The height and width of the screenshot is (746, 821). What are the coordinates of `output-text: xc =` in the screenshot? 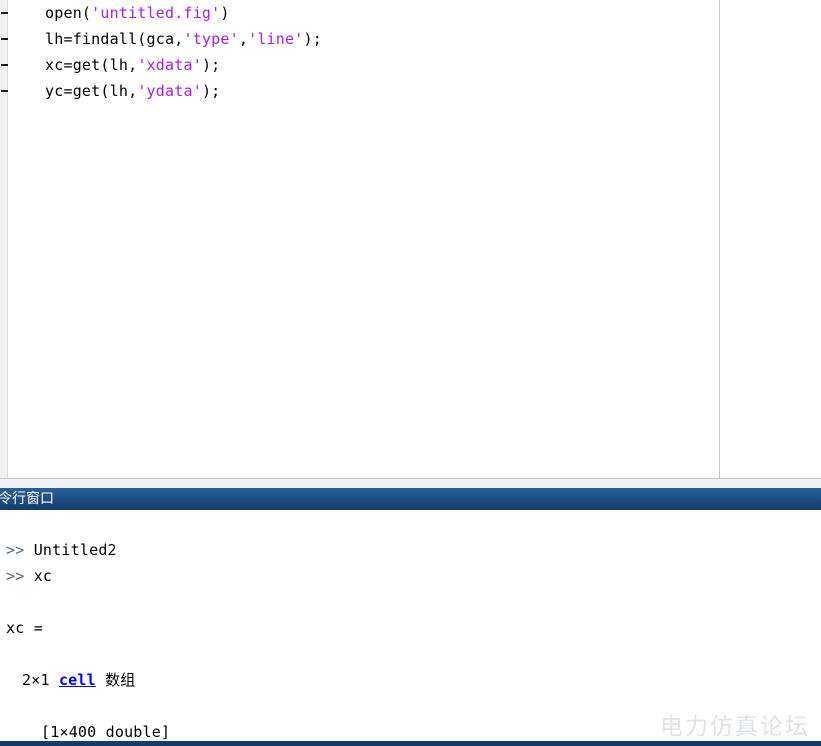 It's located at (24, 628).